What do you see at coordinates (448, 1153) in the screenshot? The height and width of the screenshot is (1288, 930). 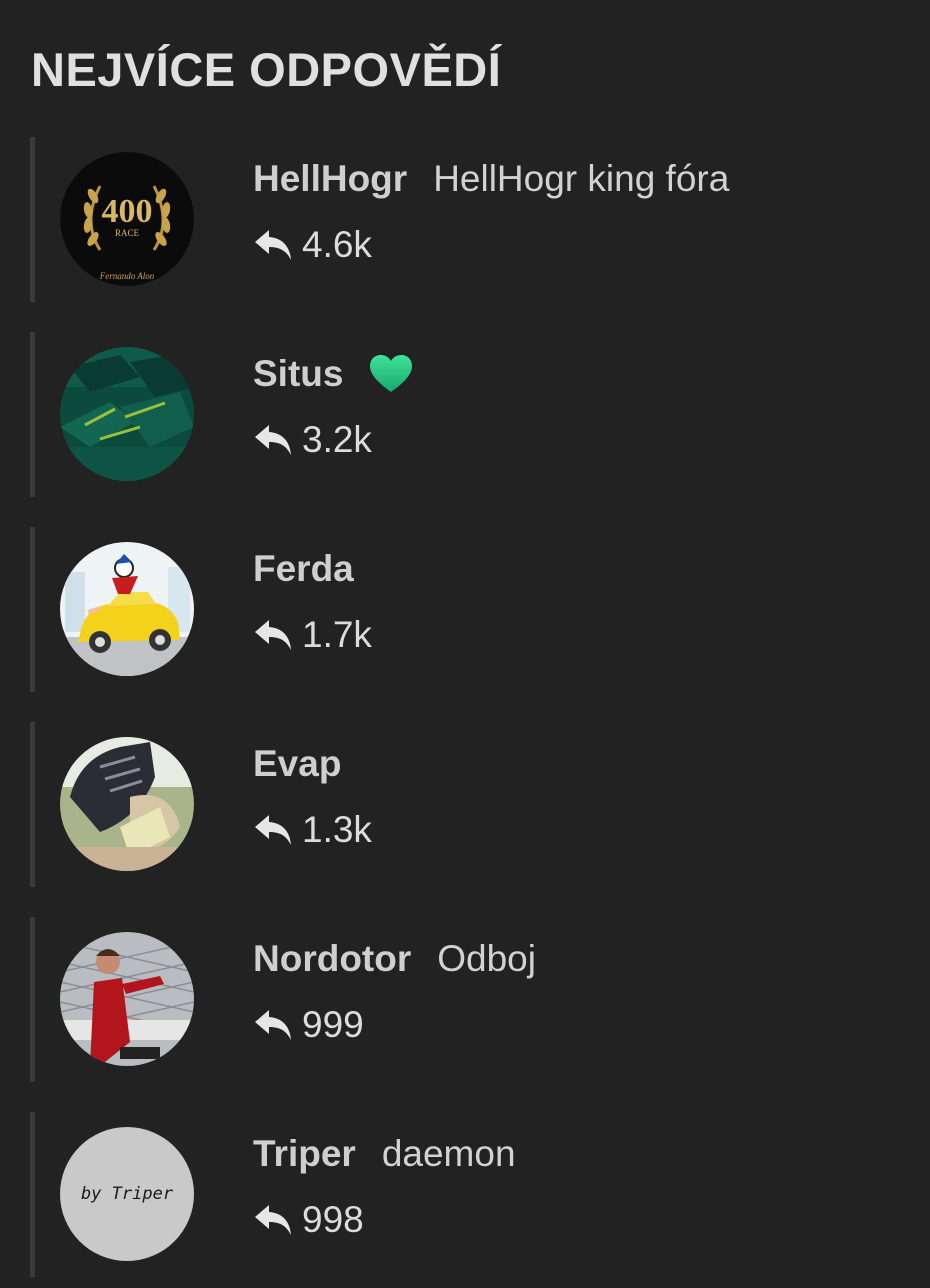 I see `user-title: daemon` at bounding box center [448, 1153].